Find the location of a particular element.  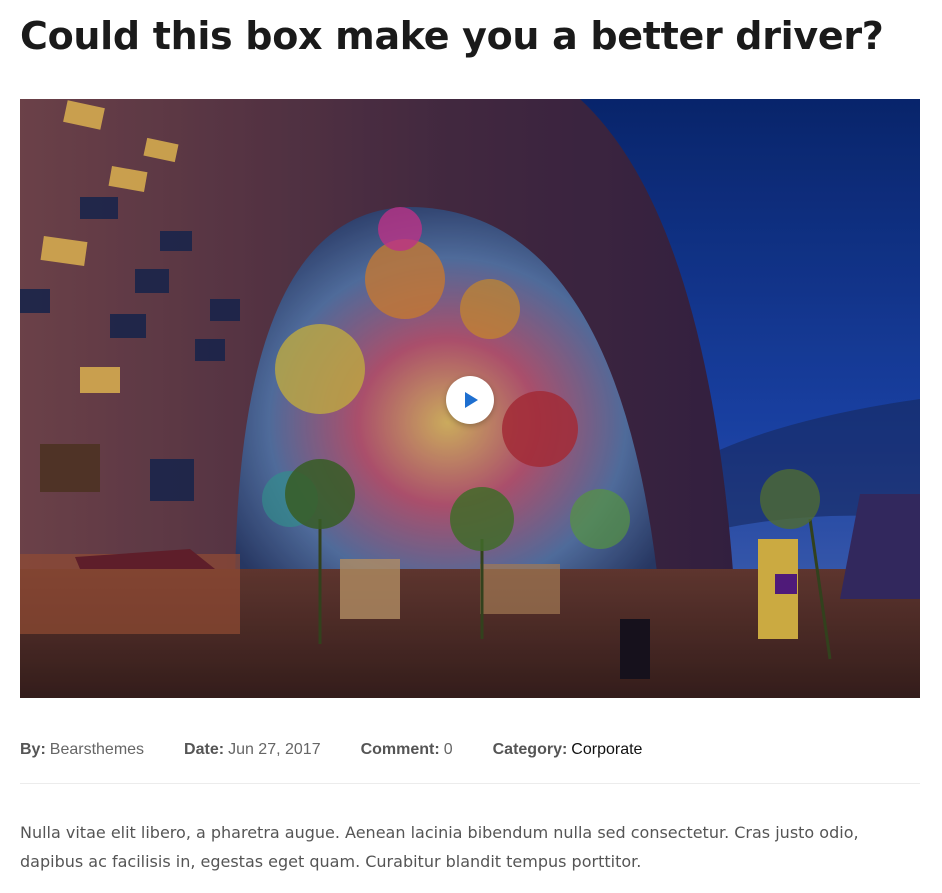

meta-author: By: Bearsthemes is located at coordinates (82, 750).